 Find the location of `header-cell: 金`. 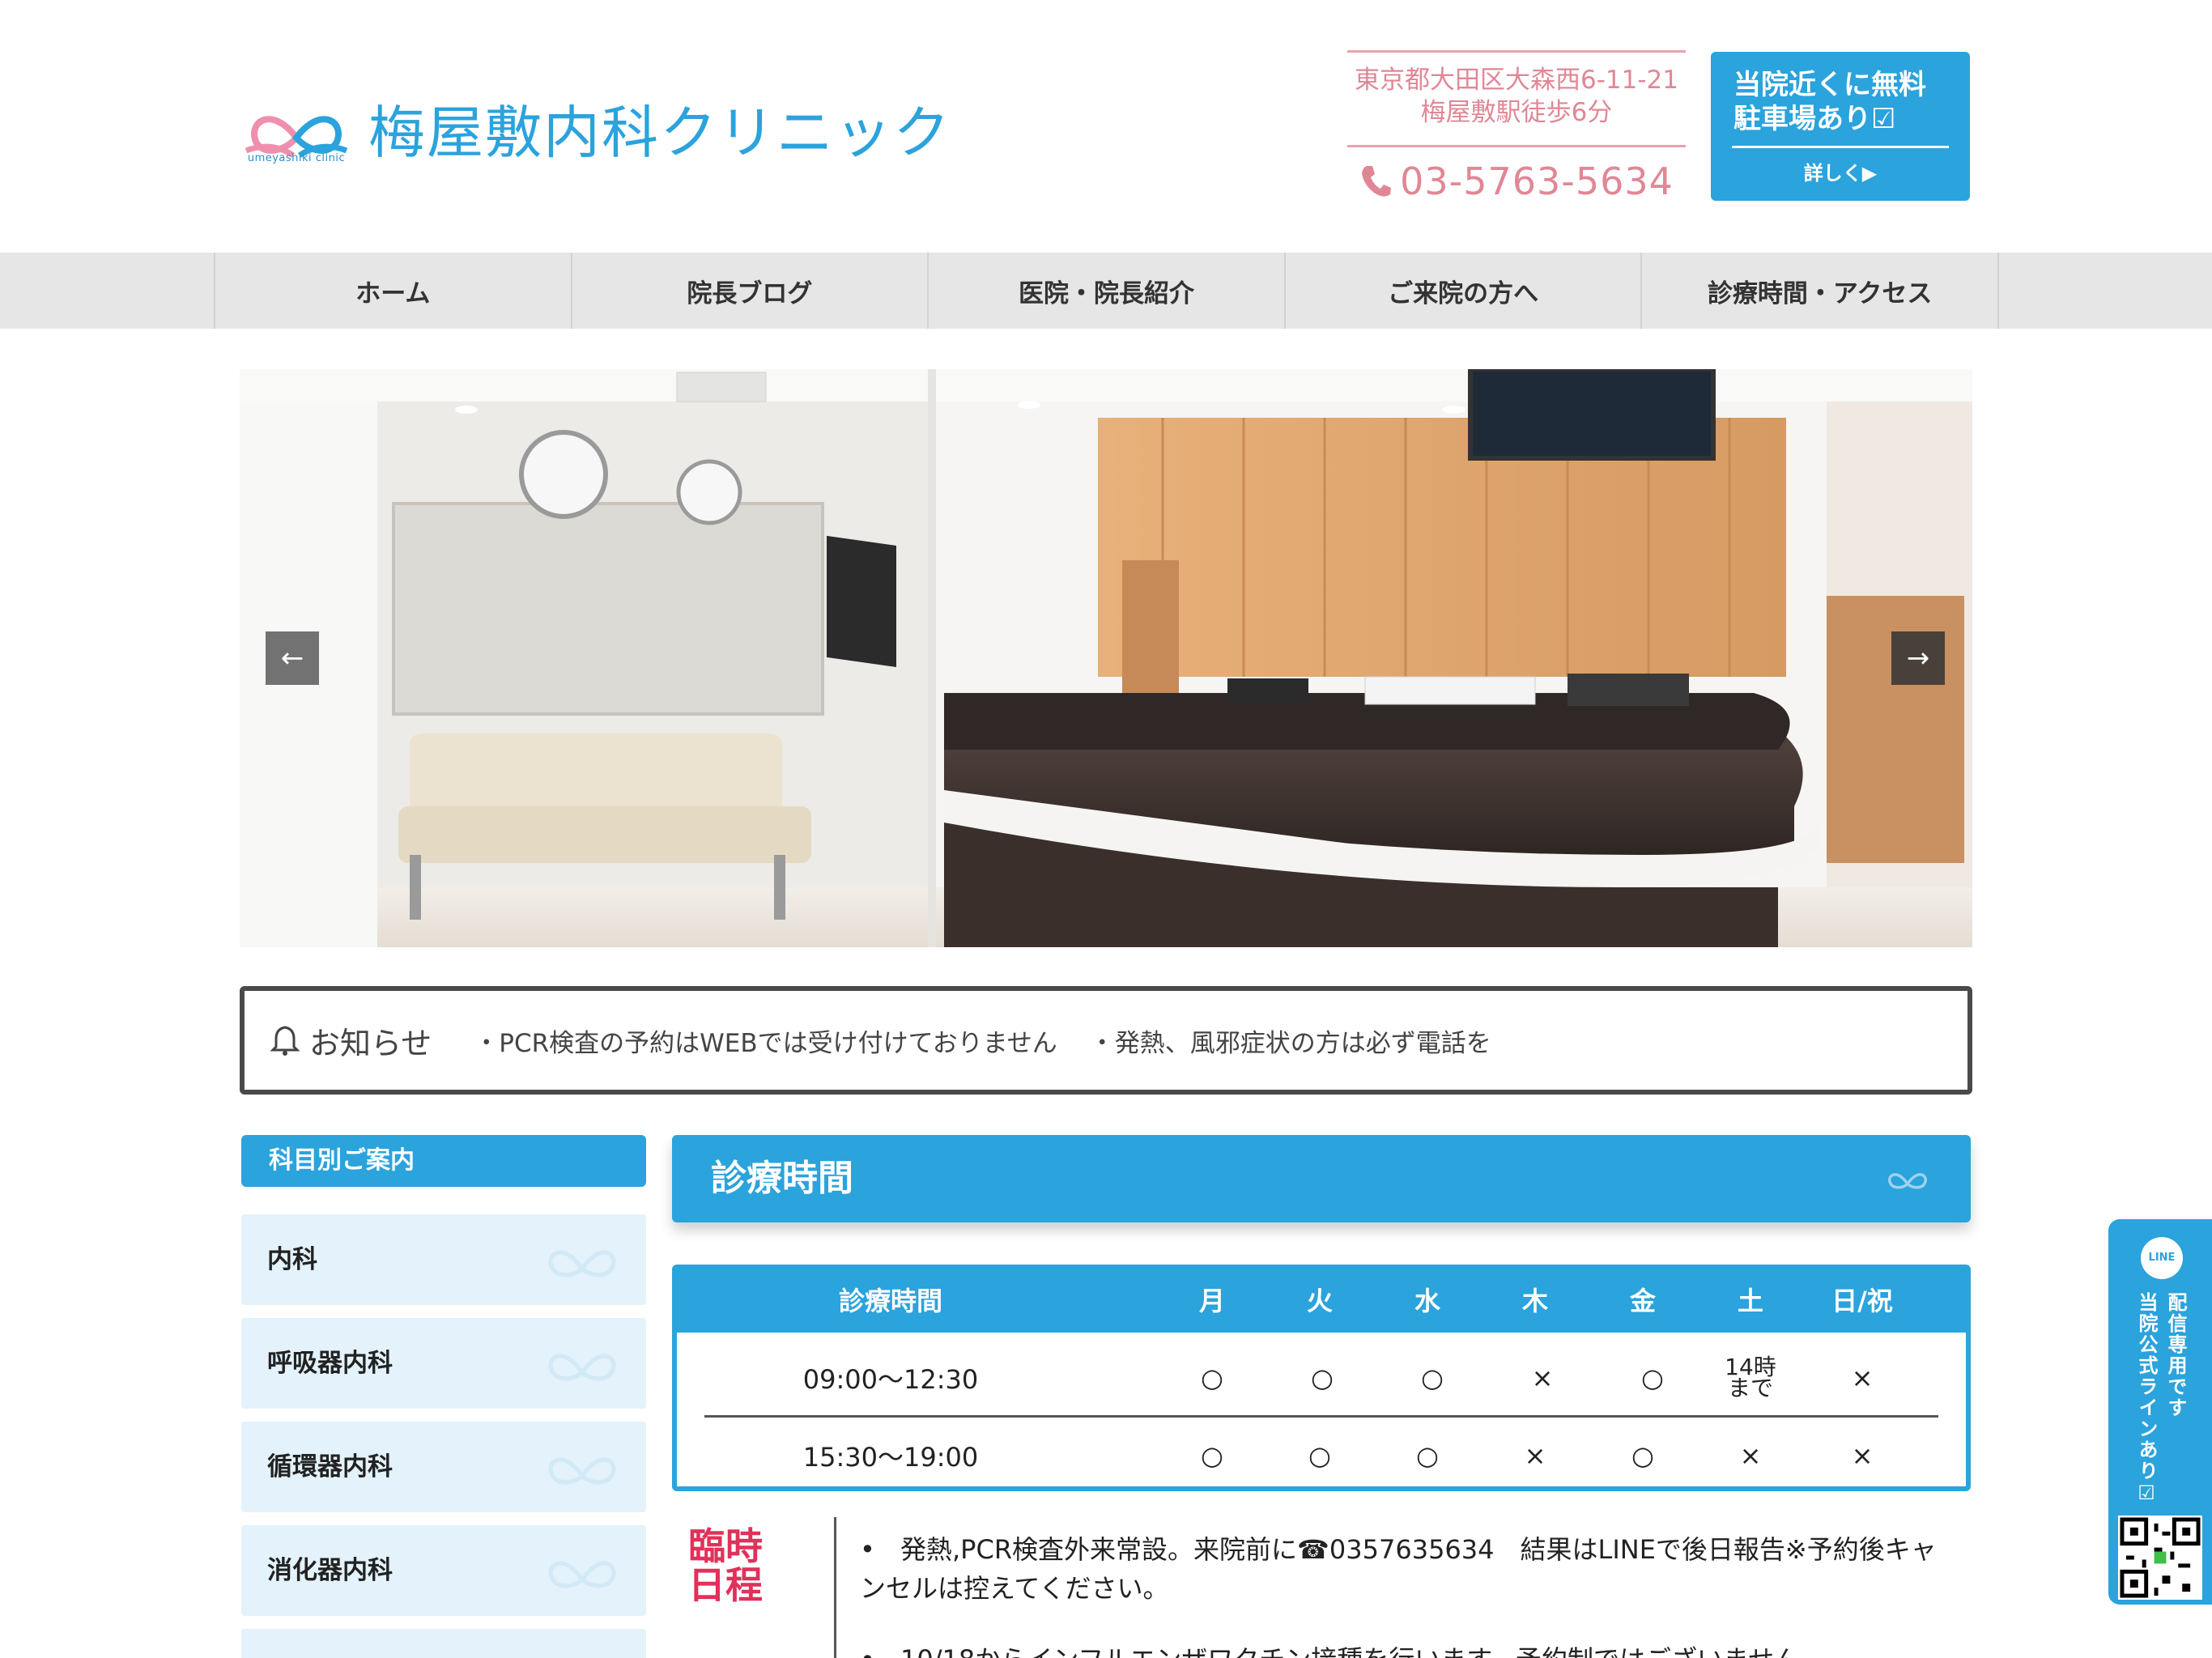

header-cell: 金 is located at coordinates (1642, 1301).